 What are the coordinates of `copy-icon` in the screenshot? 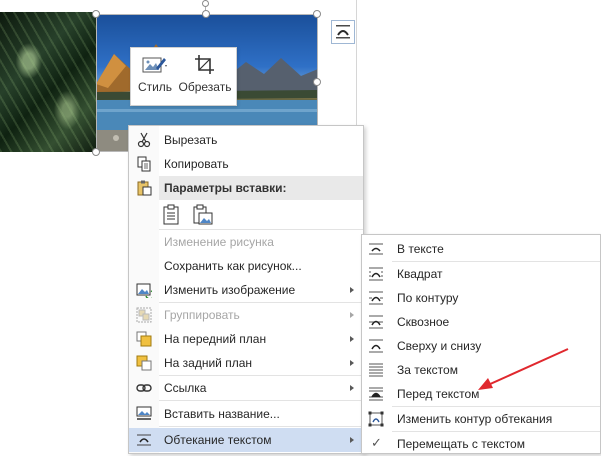 It's located at (144, 164).